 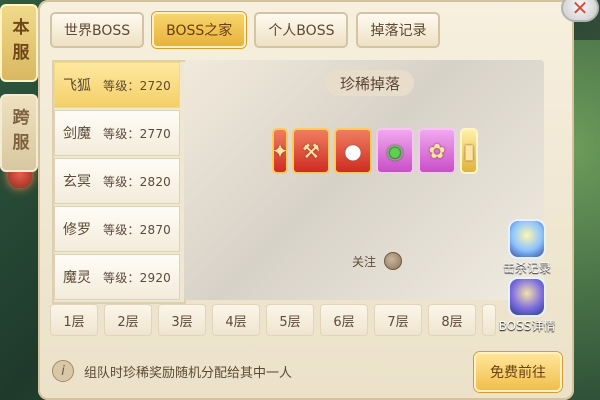 What do you see at coordinates (74, 320) in the screenshot?
I see `floor-tab-1: 1层` at bounding box center [74, 320].